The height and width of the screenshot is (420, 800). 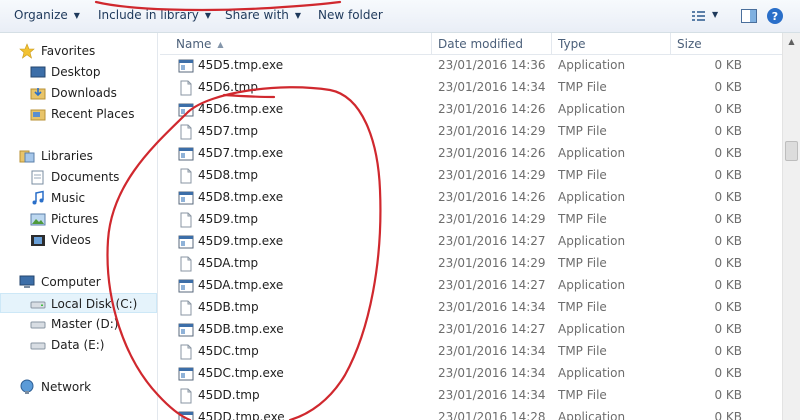 What do you see at coordinates (41, 15) in the screenshot?
I see `organize-label: Organize` at bounding box center [41, 15].